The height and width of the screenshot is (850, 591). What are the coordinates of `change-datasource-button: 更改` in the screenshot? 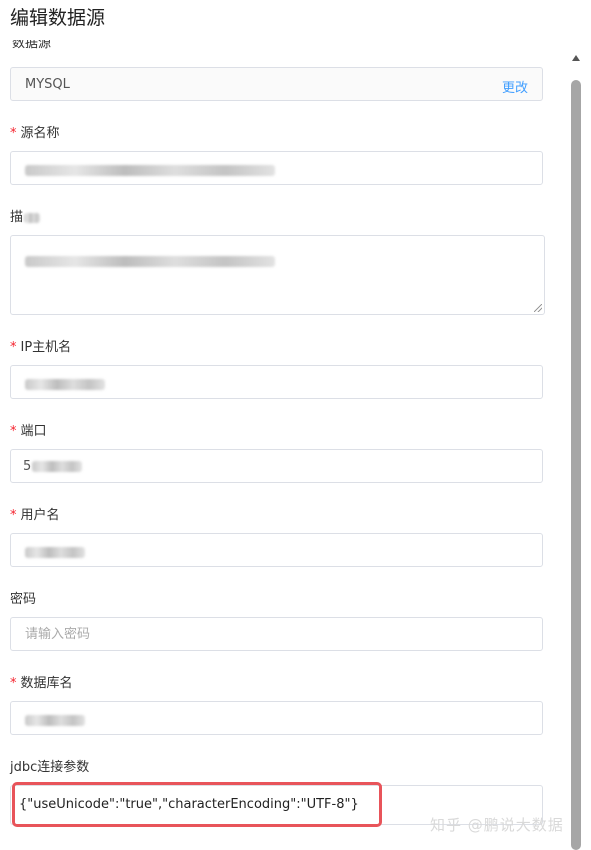 It's located at (515, 86).